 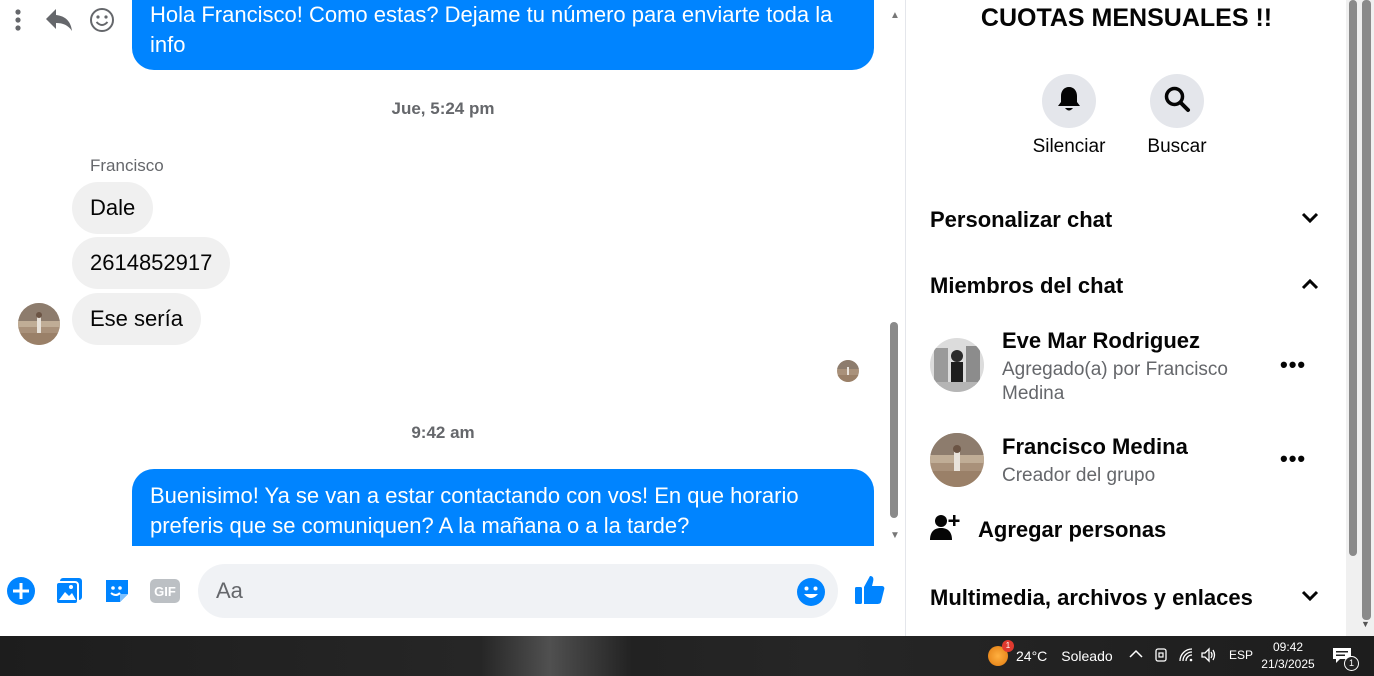 What do you see at coordinates (1079, 475) in the screenshot?
I see `member-subtitle: Creador del grupo` at bounding box center [1079, 475].